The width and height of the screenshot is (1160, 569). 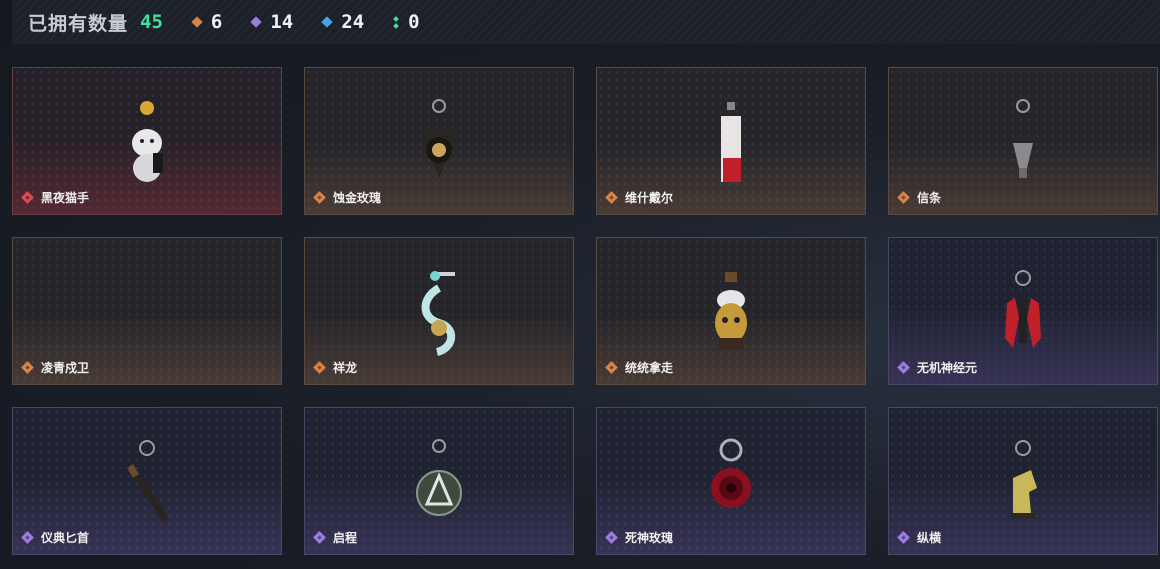 I want to click on pendant-card: 启程, so click(x=439, y=481).